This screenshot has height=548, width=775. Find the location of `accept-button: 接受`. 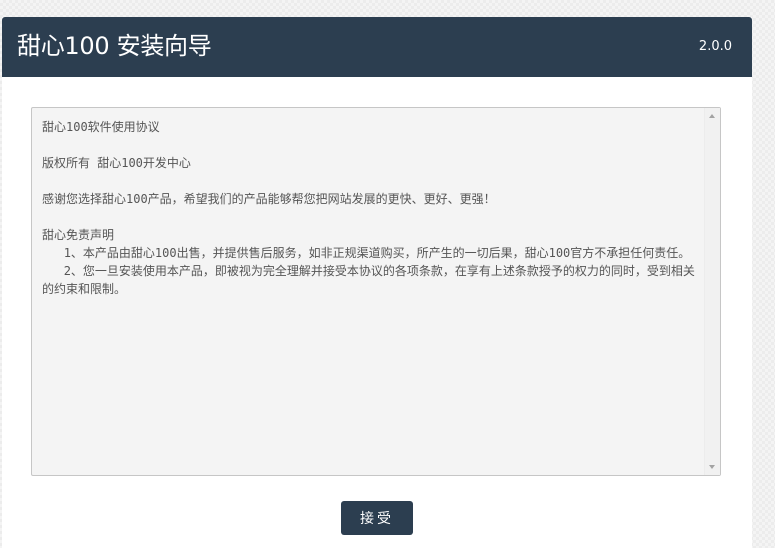

accept-button: 接受 is located at coordinates (377, 518).